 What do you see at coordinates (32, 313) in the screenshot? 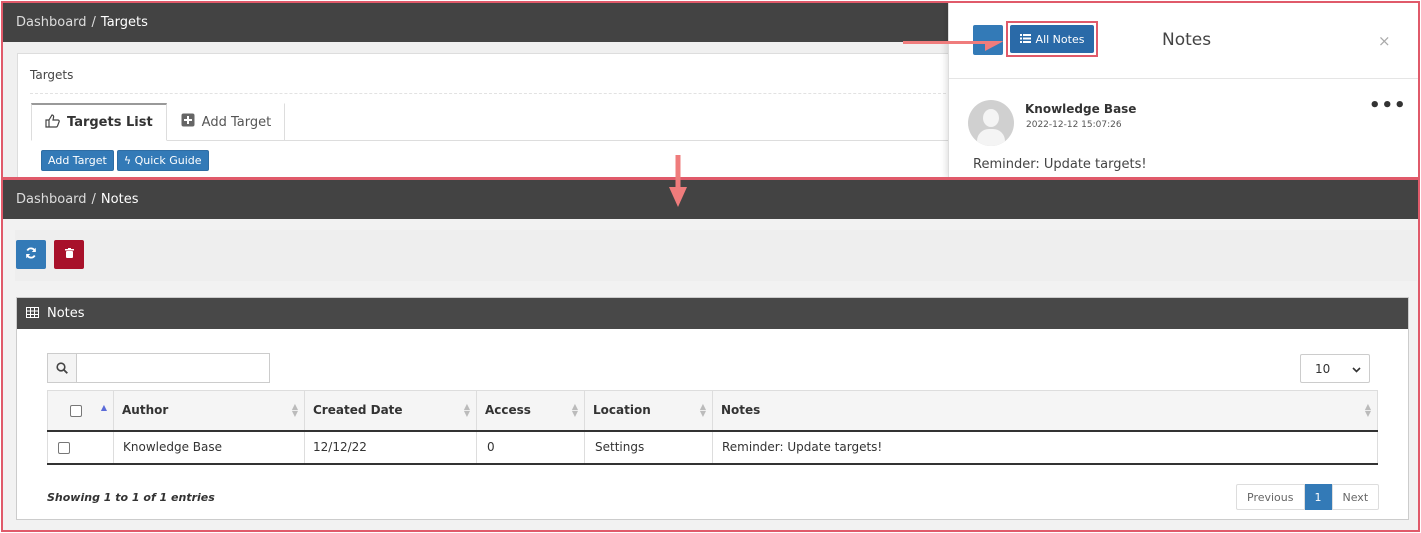
I see `table-icon` at bounding box center [32, 313].